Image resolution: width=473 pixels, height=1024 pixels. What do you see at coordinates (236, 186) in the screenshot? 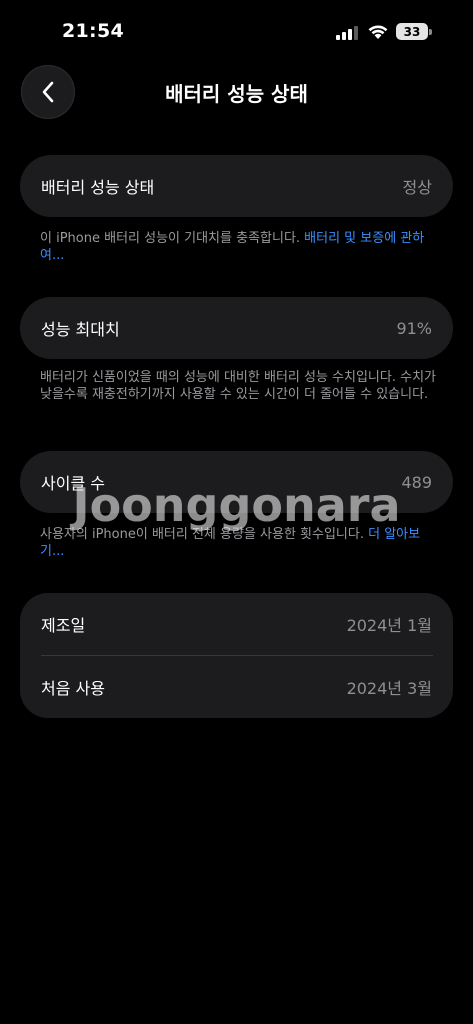
I see `battery-health-row: 배터리 성능 상태 정상` at bounding box center [236, 186].